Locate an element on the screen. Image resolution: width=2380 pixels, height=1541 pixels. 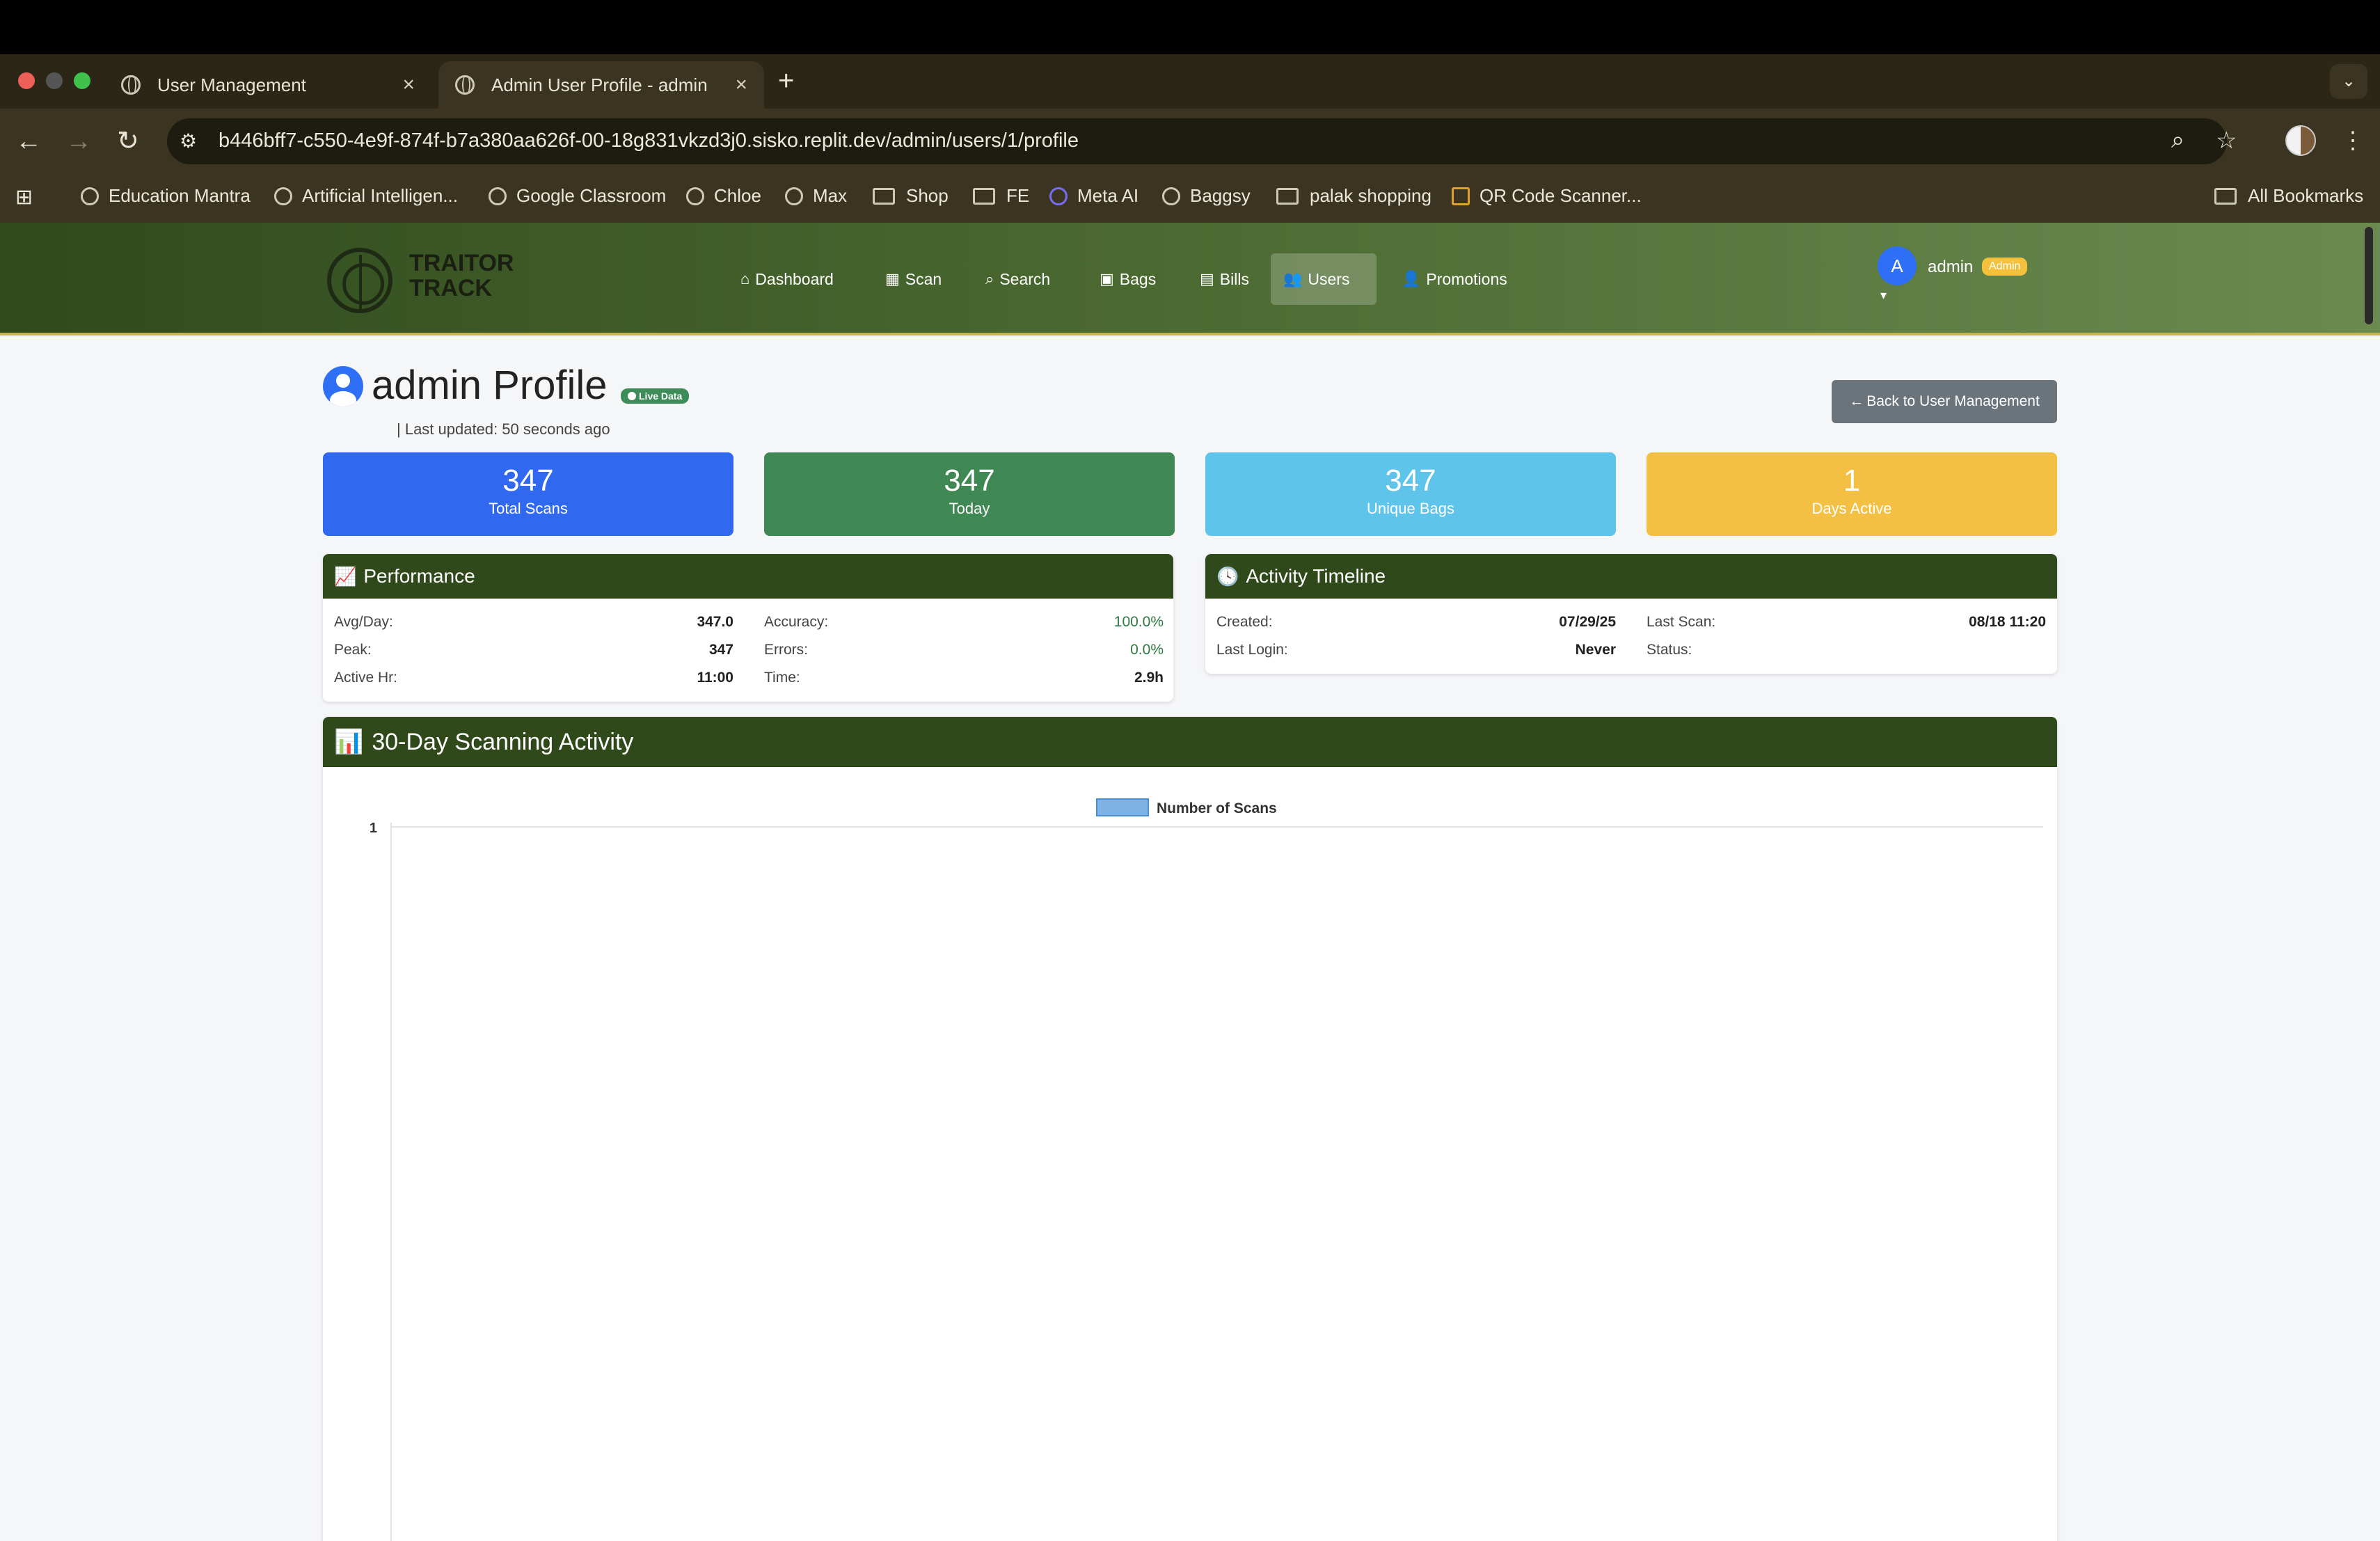
close-window-button is located at coordinates (26, 80).